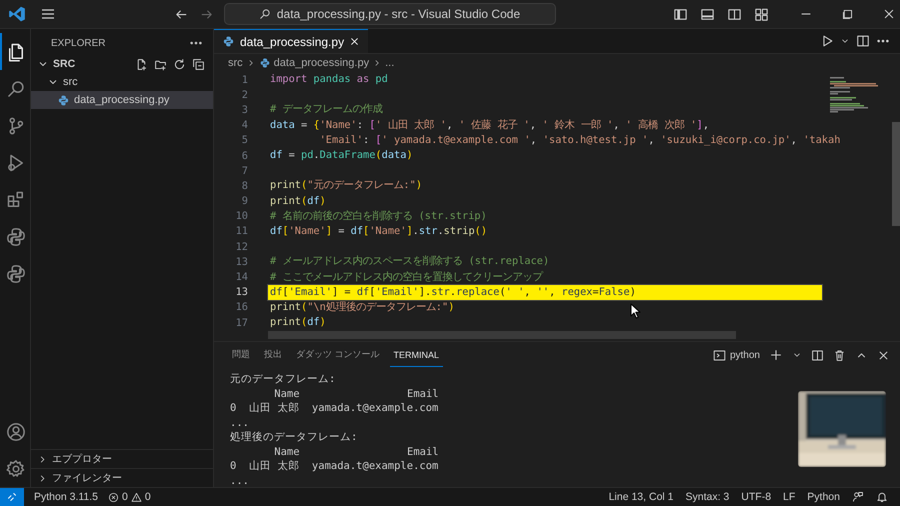  Describe the element at coordinates (858, 497) in the screenshot. I see `feedback-icon` at that location.